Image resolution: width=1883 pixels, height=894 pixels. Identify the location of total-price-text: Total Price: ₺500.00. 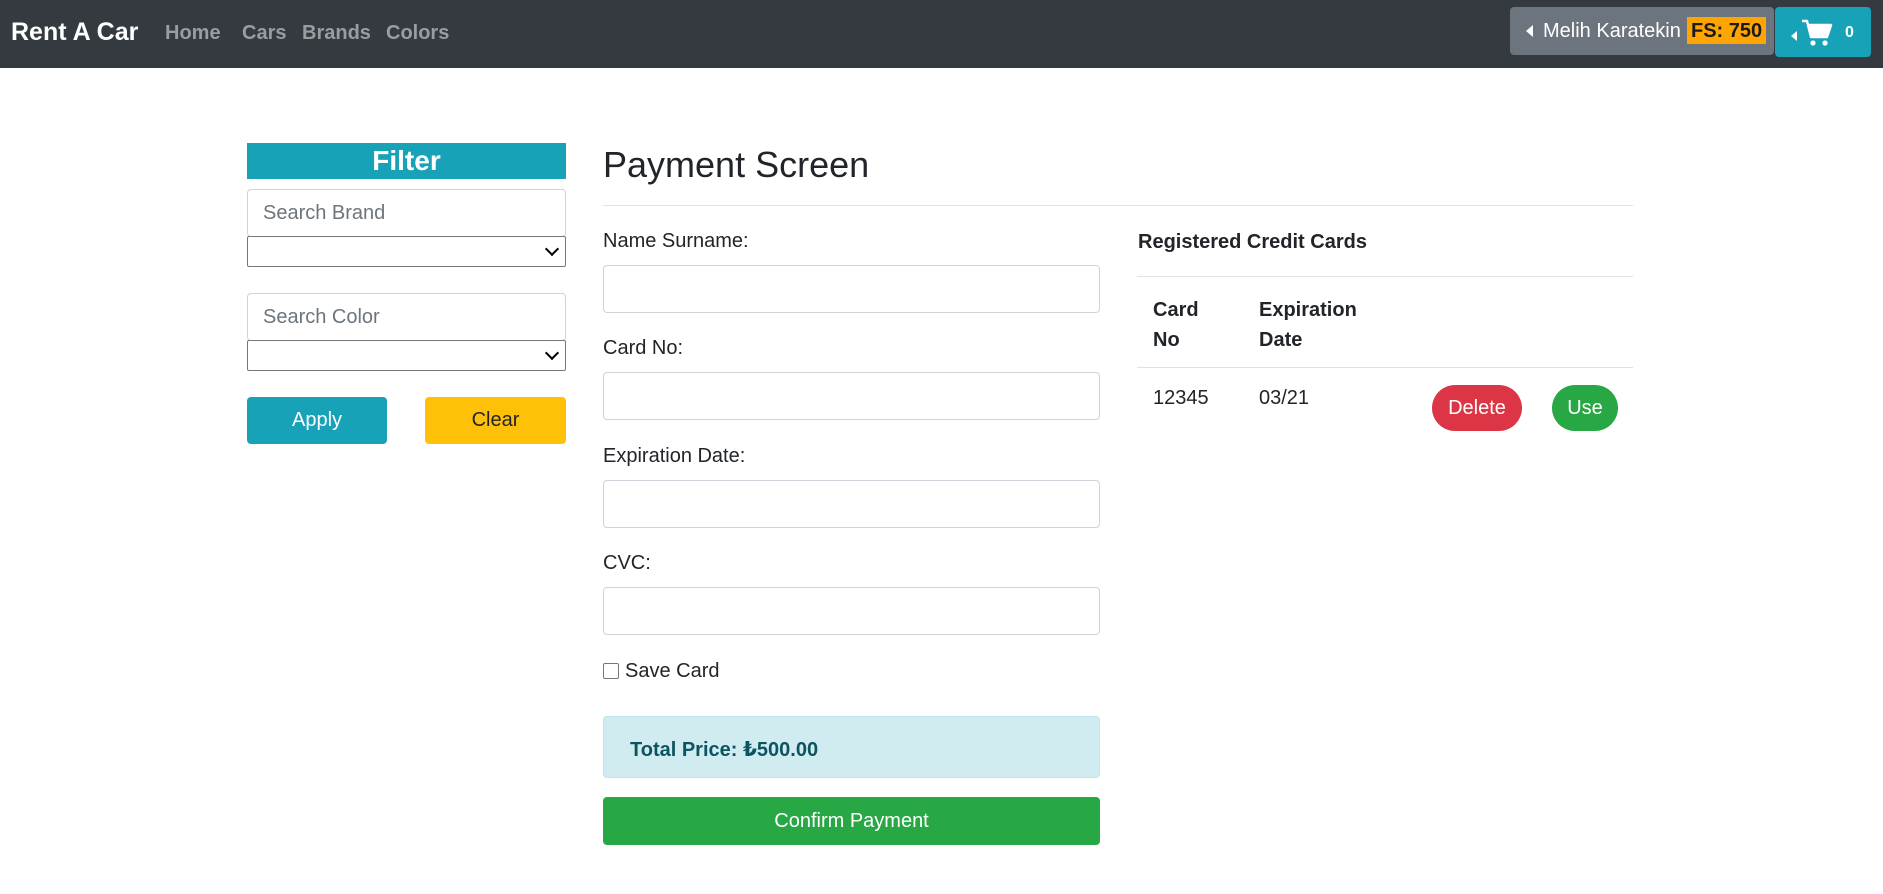
(724, 750).